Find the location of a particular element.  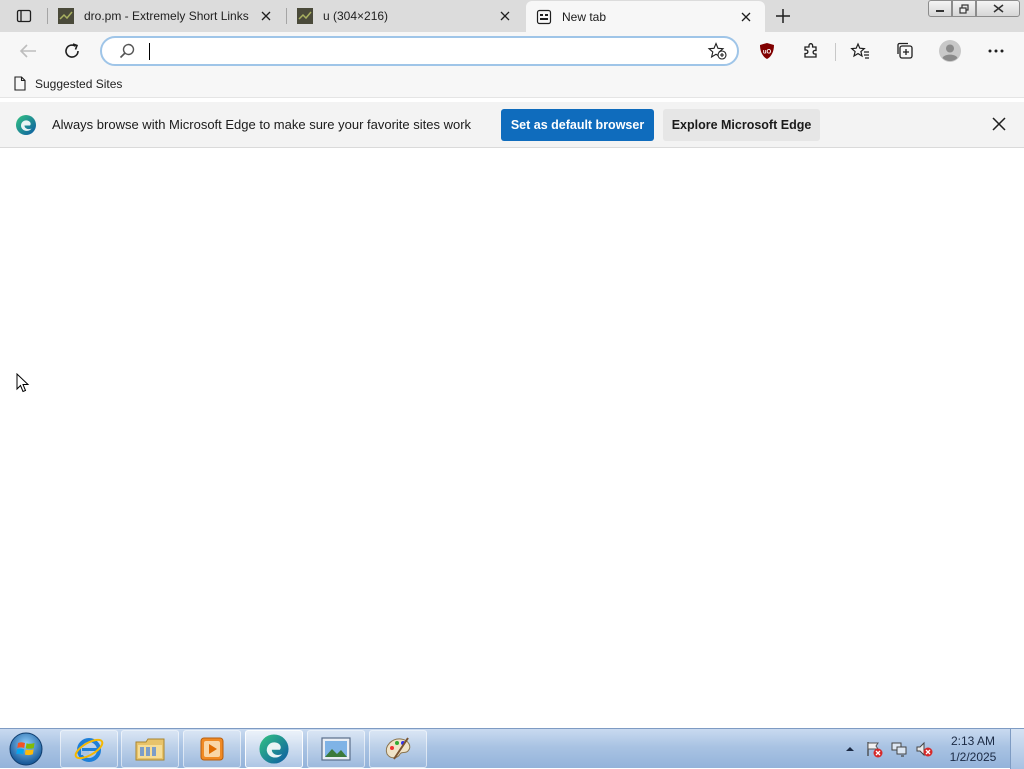

back-arrow-icon is located at coordinates (27, 51).